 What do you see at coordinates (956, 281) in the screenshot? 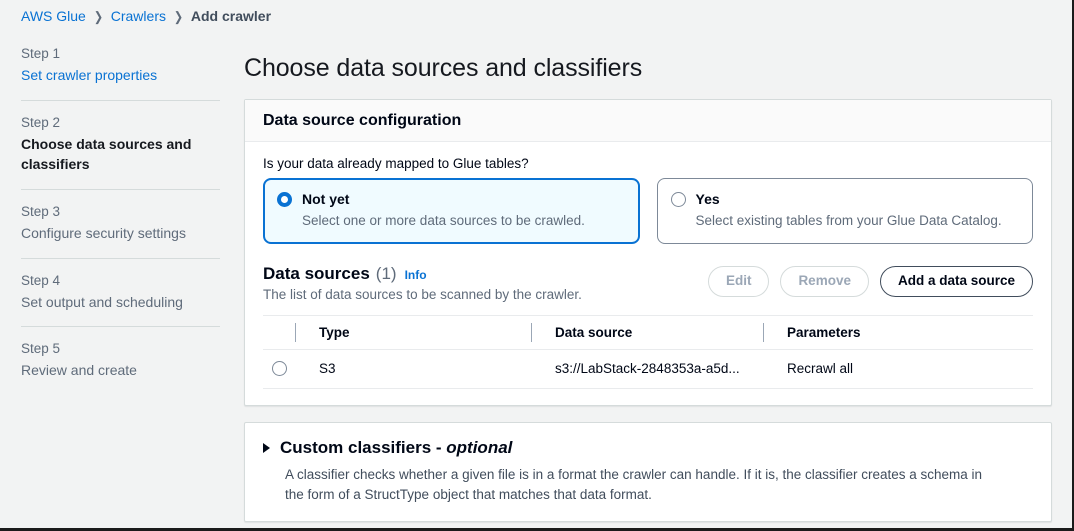
I see `add-data-source-button: Add a data source` at bounding box center [956, 281].